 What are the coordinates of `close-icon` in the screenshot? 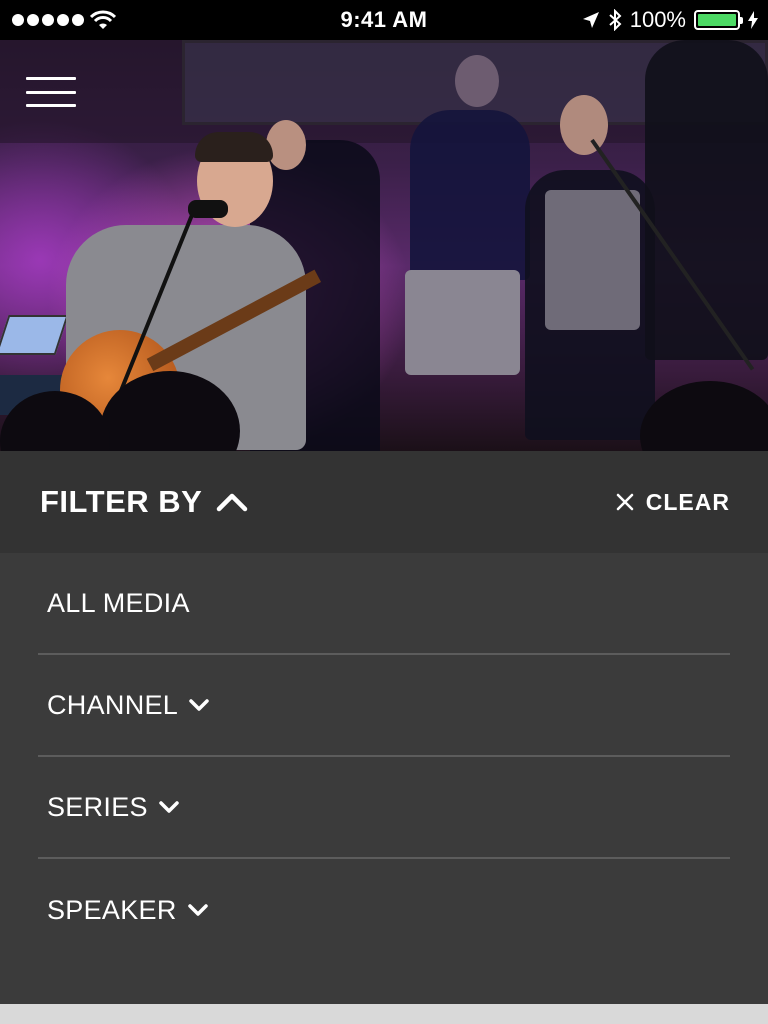 It's located at (625, 502).